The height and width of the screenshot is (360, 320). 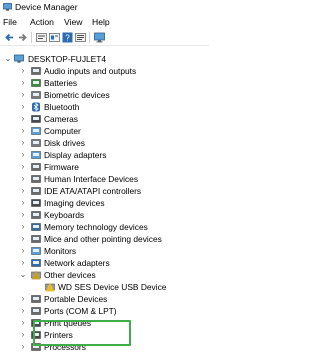 What do you see at coordinates (22, 37) in the screenshot?
I see `forward-arrow-icon` at bounding box center [22, 37].